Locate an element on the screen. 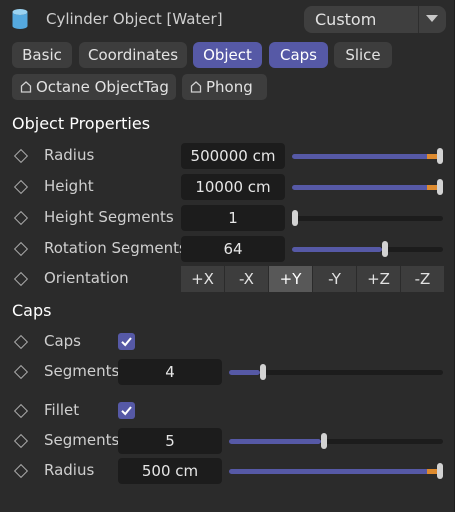  preset-divider is located at coordinates (418, 19).